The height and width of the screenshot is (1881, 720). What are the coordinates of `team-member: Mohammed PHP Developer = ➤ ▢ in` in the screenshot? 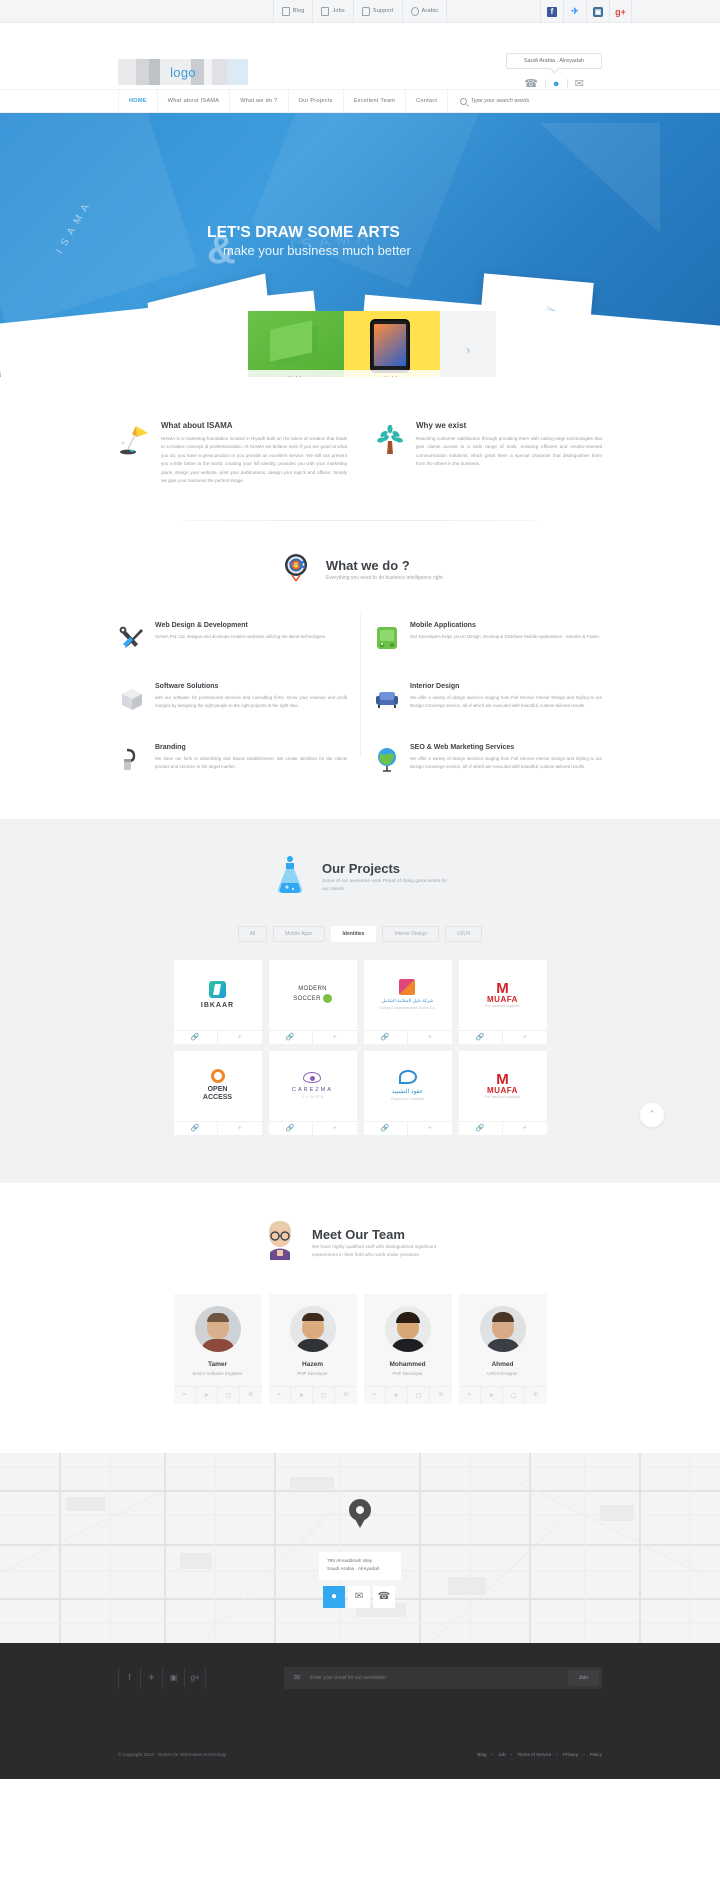 It's located at (407, 1351).